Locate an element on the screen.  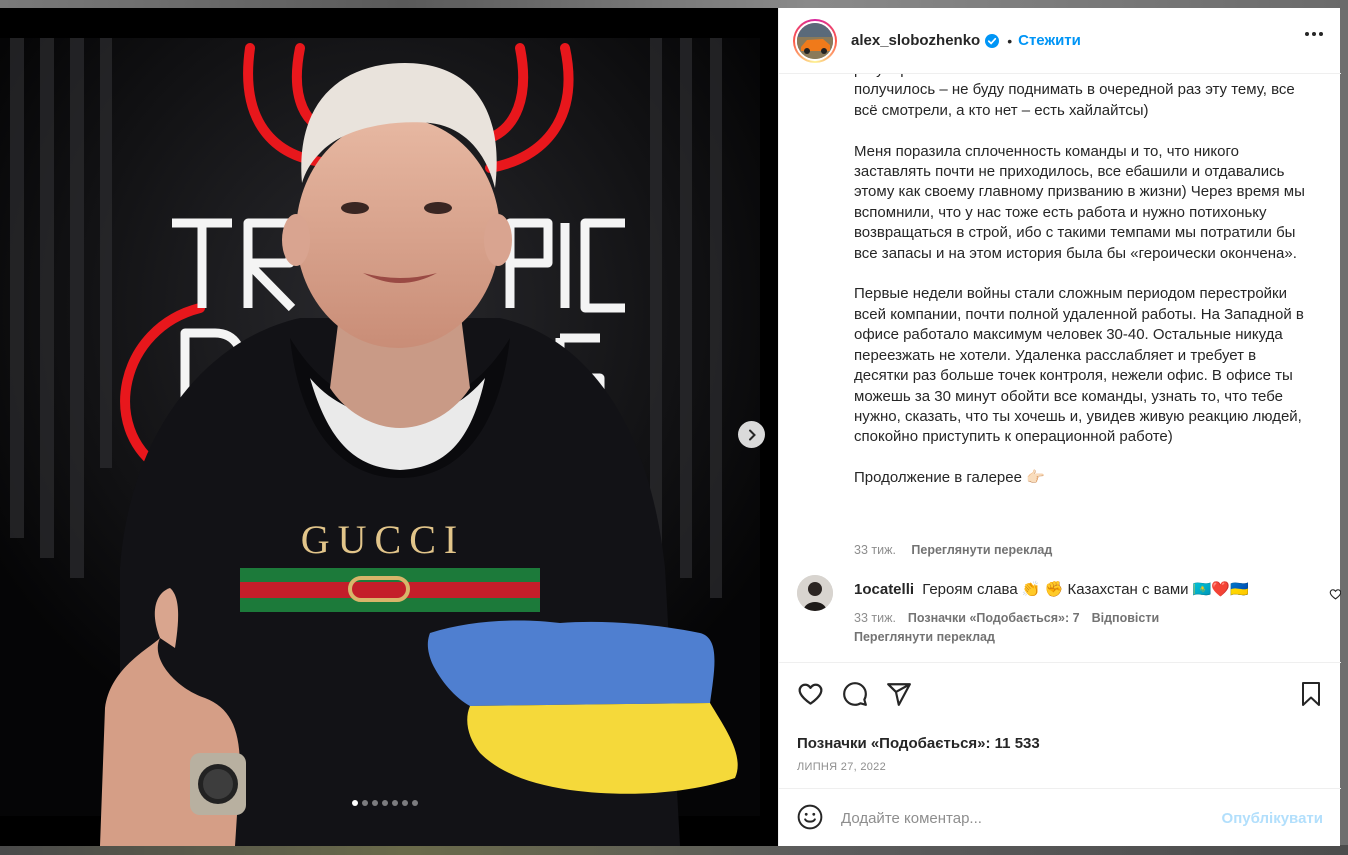
caption-age: 33 тиж. is located at coordinates (875, 550).